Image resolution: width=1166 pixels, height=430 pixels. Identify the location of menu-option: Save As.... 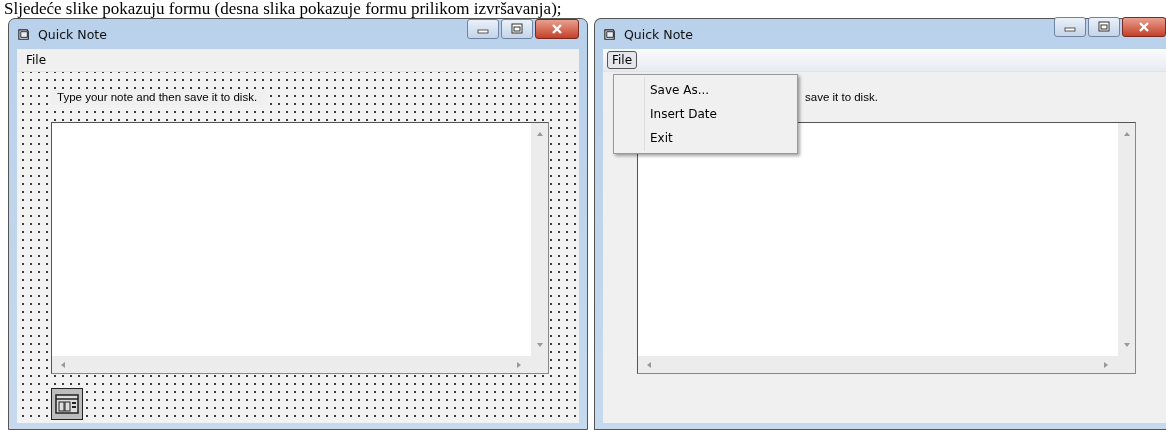
(690, 90).